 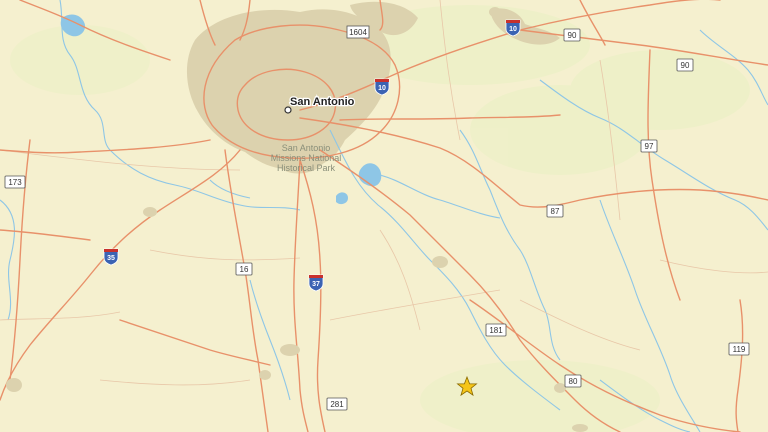 I want to click on route-shield-181: 181, so click(x=496, y=330).